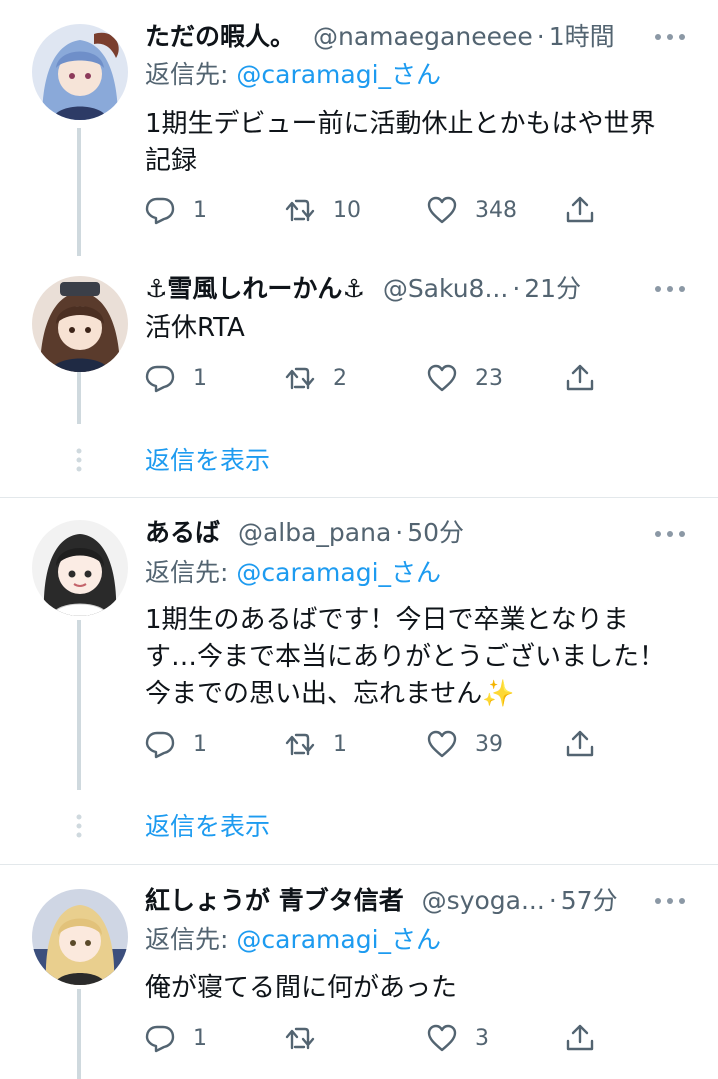 The image size is (718, 1079). What do you see at coordinates (375, 744) in the screenshot?
I see `action-bar: 1 1 39` at bounding box center [375, 744].